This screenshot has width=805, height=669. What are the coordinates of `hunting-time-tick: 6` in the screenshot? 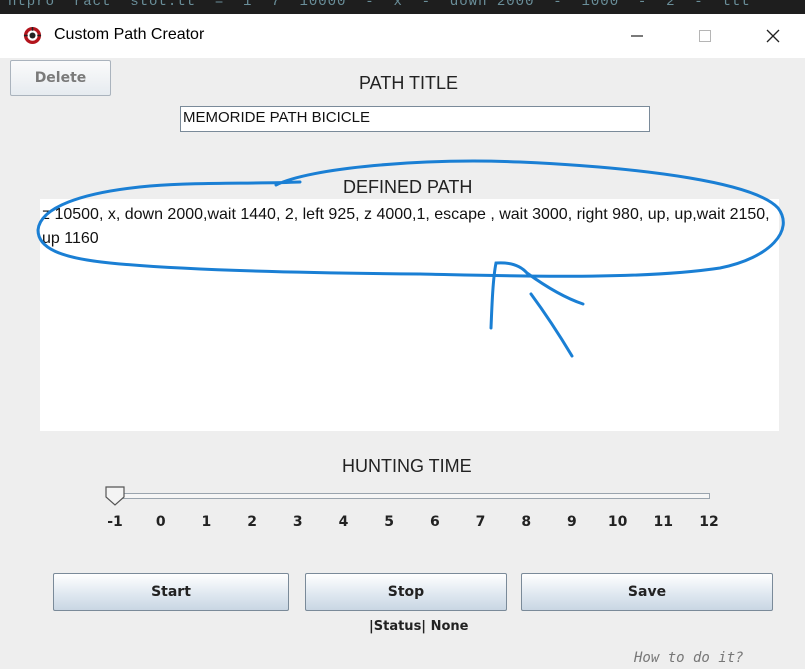 It's located at (434, 522).